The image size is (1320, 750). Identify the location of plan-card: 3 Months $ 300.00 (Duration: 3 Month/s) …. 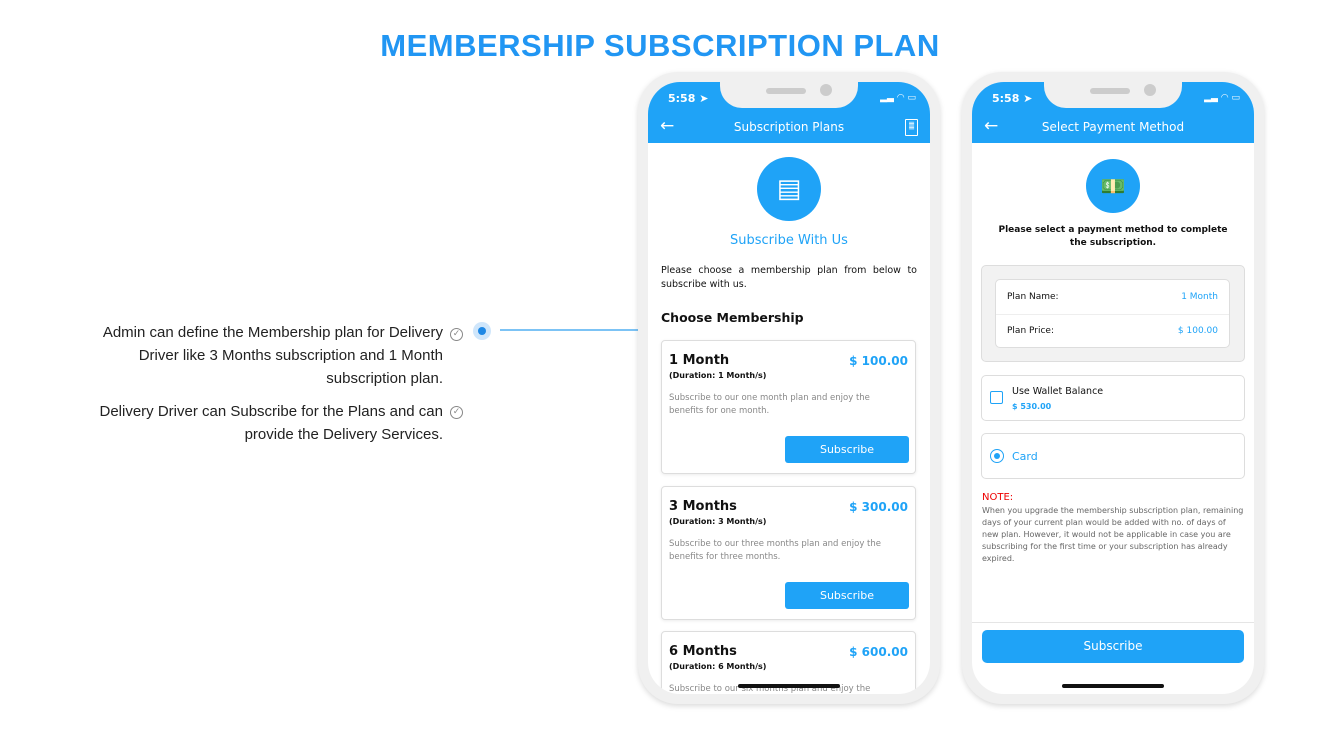
(788, 553).